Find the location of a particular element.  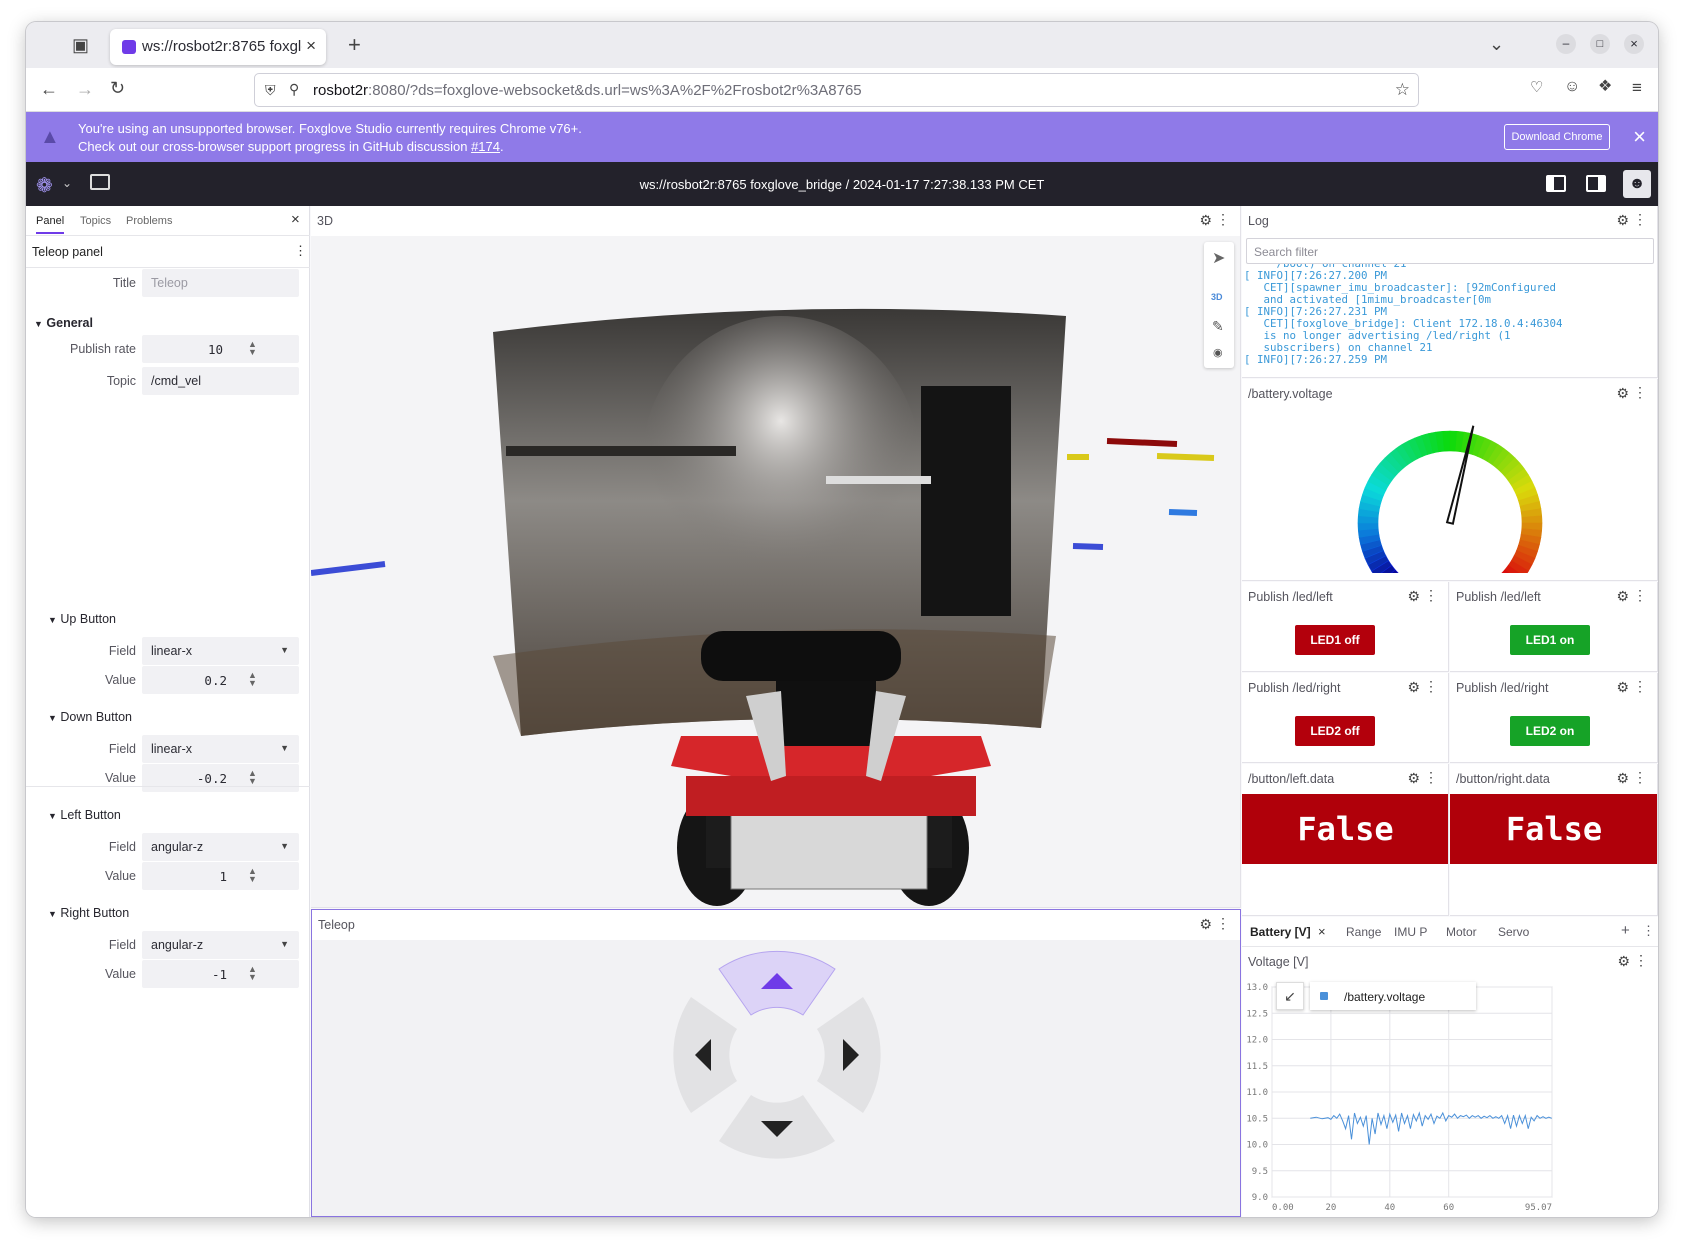

tab-servo: Servo is located at coordinates (1513, 932).